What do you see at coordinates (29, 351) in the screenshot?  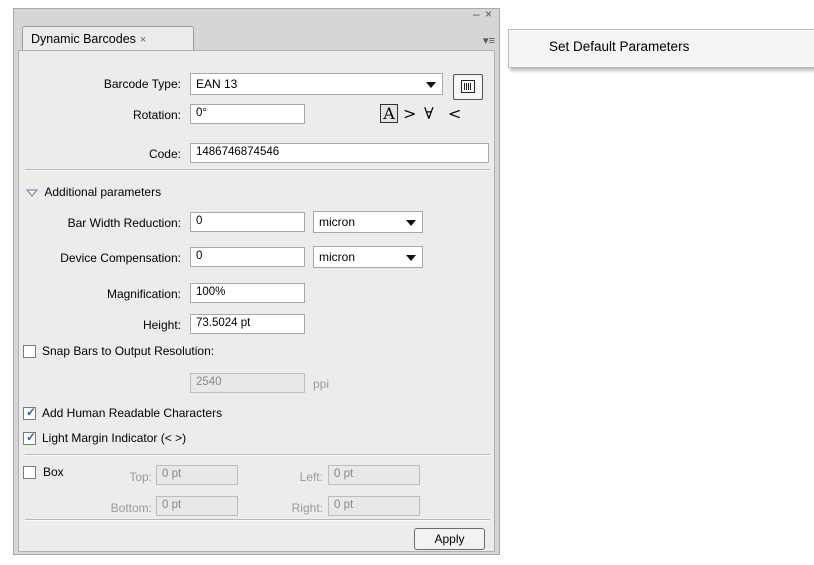 I see `snap-bars-checkbox` at bounding box center [29, 351].